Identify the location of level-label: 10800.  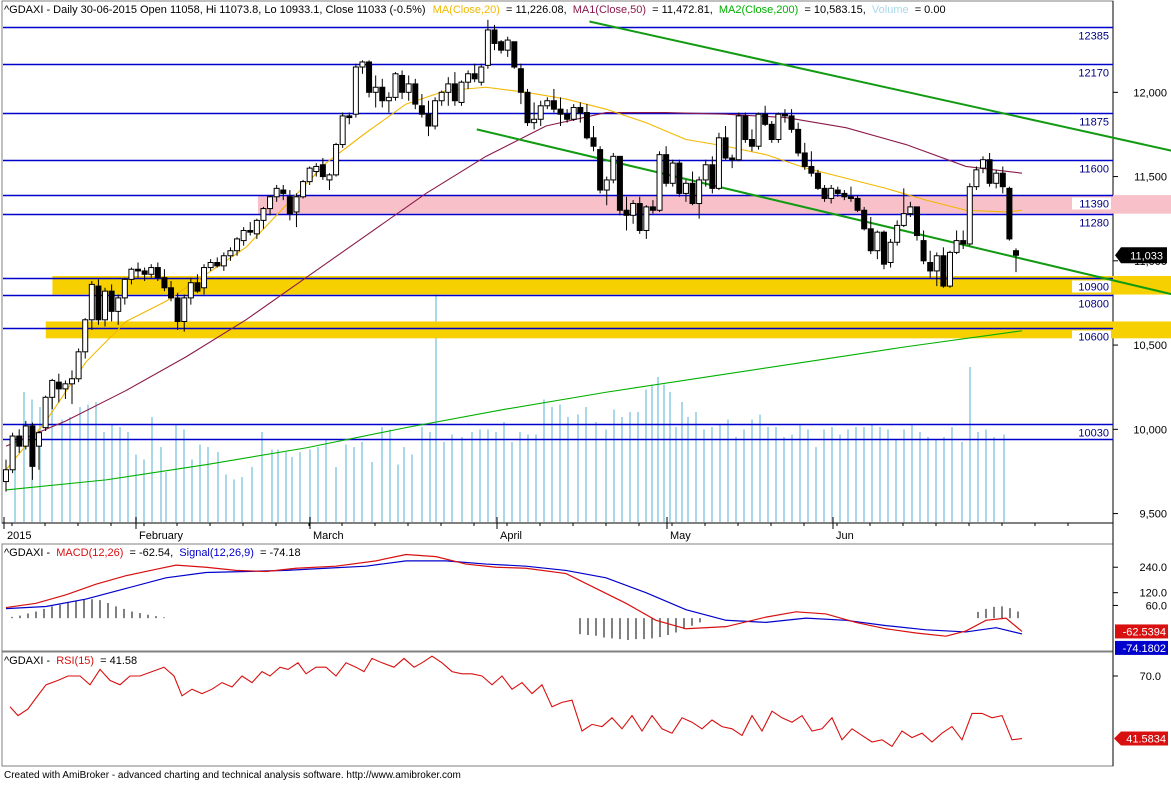
(1093, 305).